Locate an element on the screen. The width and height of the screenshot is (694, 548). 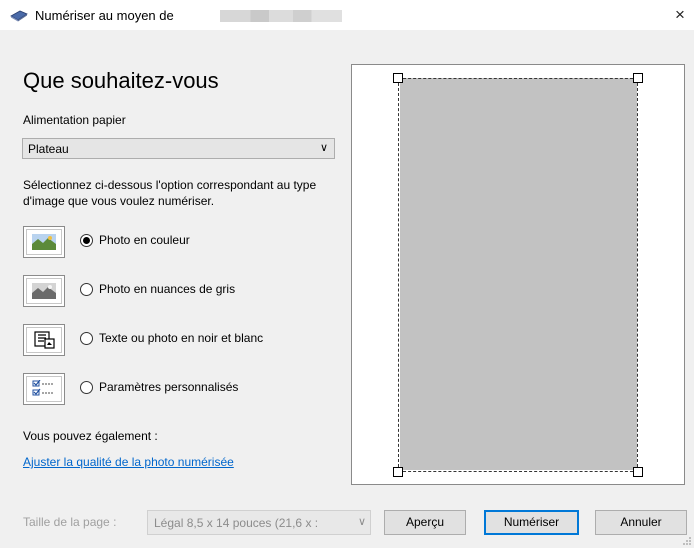
resize-grip-icon is located at coordinates (687, 541).